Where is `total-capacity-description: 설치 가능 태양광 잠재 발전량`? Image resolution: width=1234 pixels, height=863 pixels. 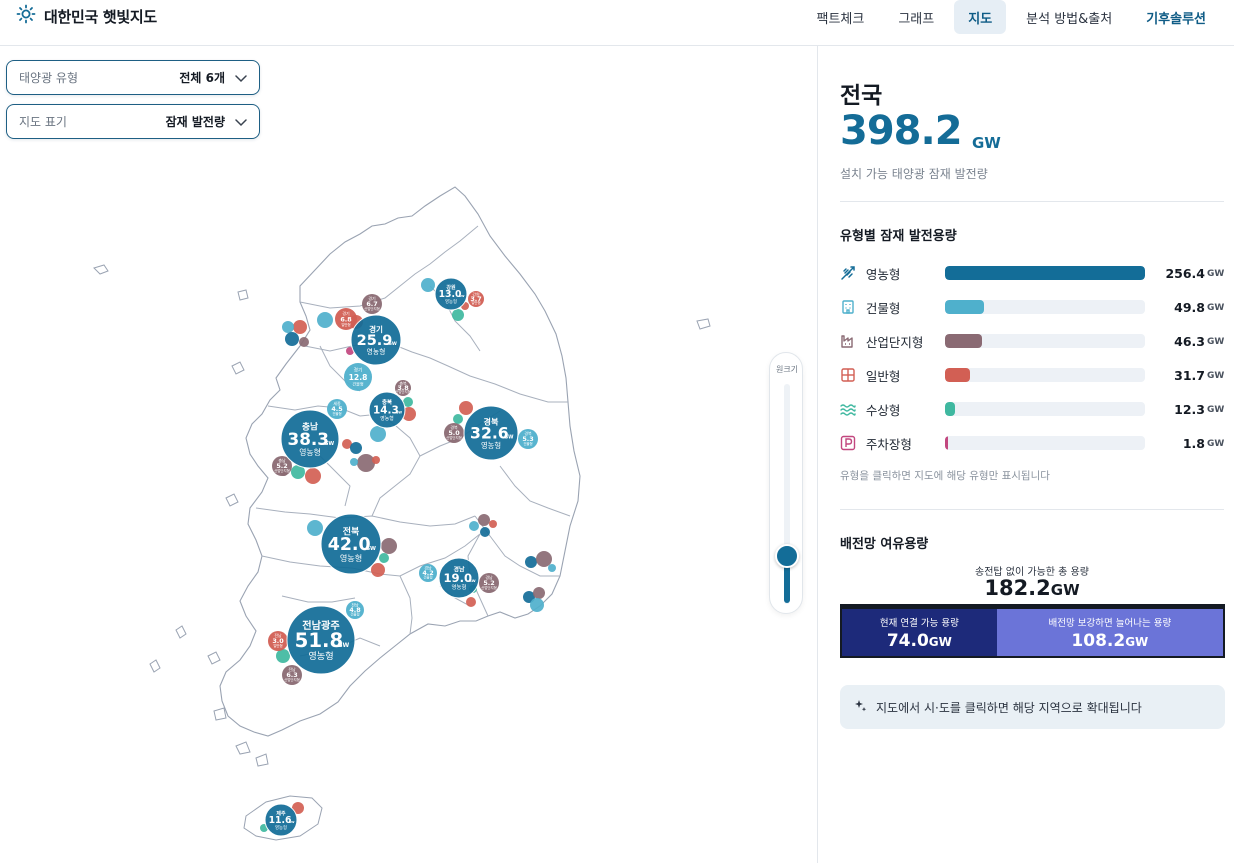
total-capacity-description: 설치 가능 태양광 잠재 발전량 is located at coordinates (914, 174).